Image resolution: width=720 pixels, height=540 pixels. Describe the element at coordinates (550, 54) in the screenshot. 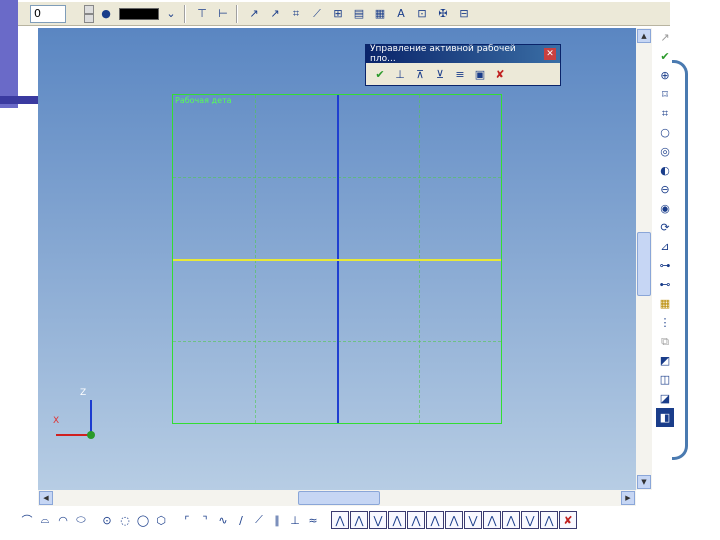

I see `close-icon: ✕` at that location.